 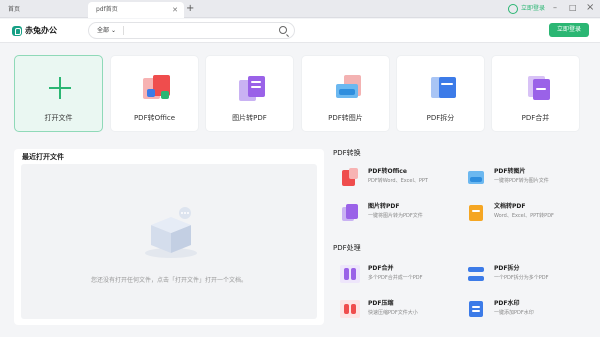 I want to click on tool-title: PDF合并, so click(x=381, y=268).